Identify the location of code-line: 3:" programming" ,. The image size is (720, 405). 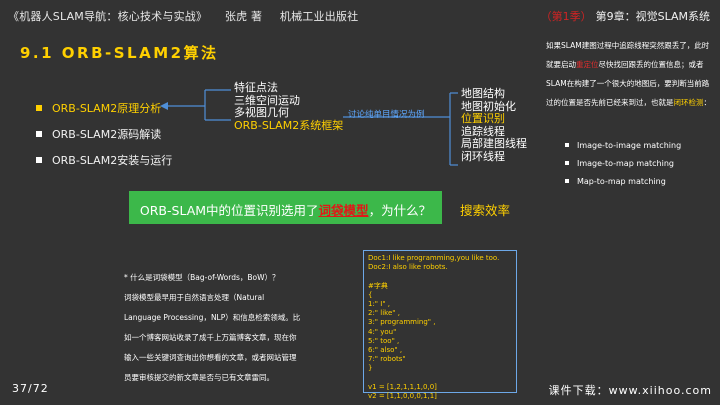
(402, 322).